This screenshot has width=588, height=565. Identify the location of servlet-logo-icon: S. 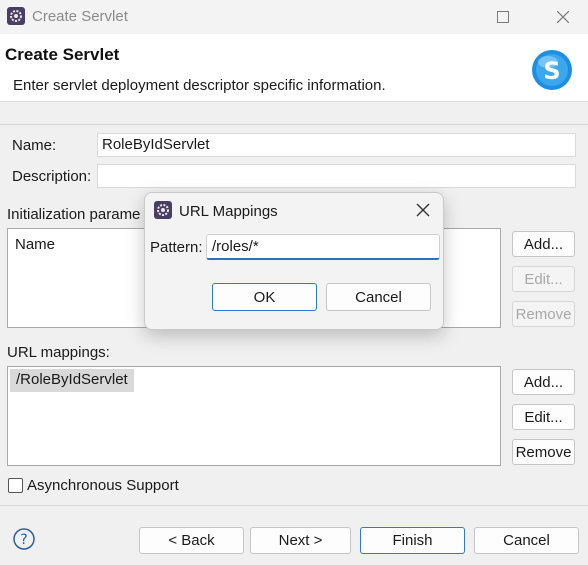
(552, 70).